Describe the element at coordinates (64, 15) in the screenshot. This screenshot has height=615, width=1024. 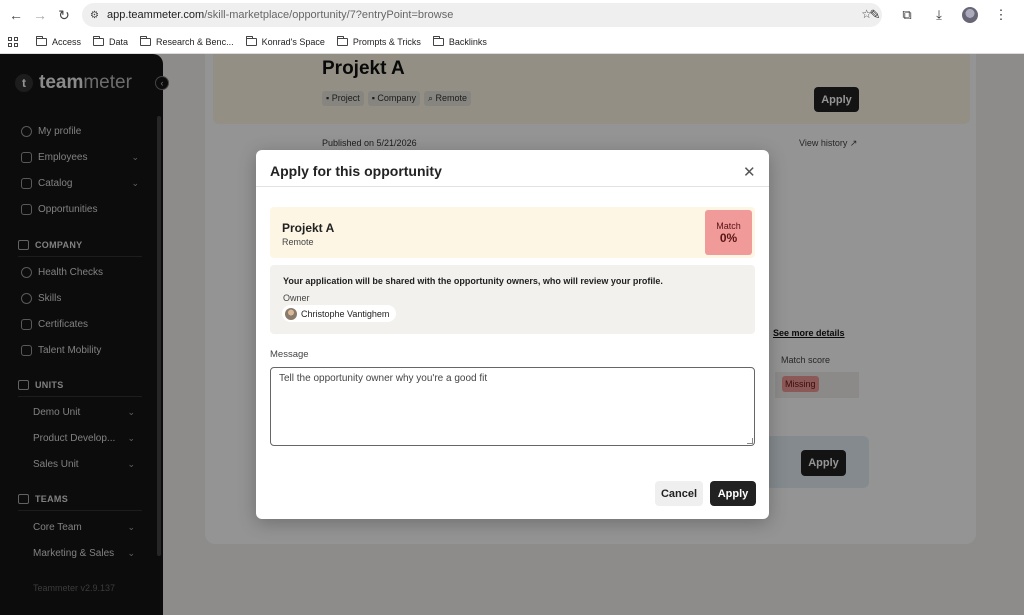
I see `reload-icon: ↻` at that location.